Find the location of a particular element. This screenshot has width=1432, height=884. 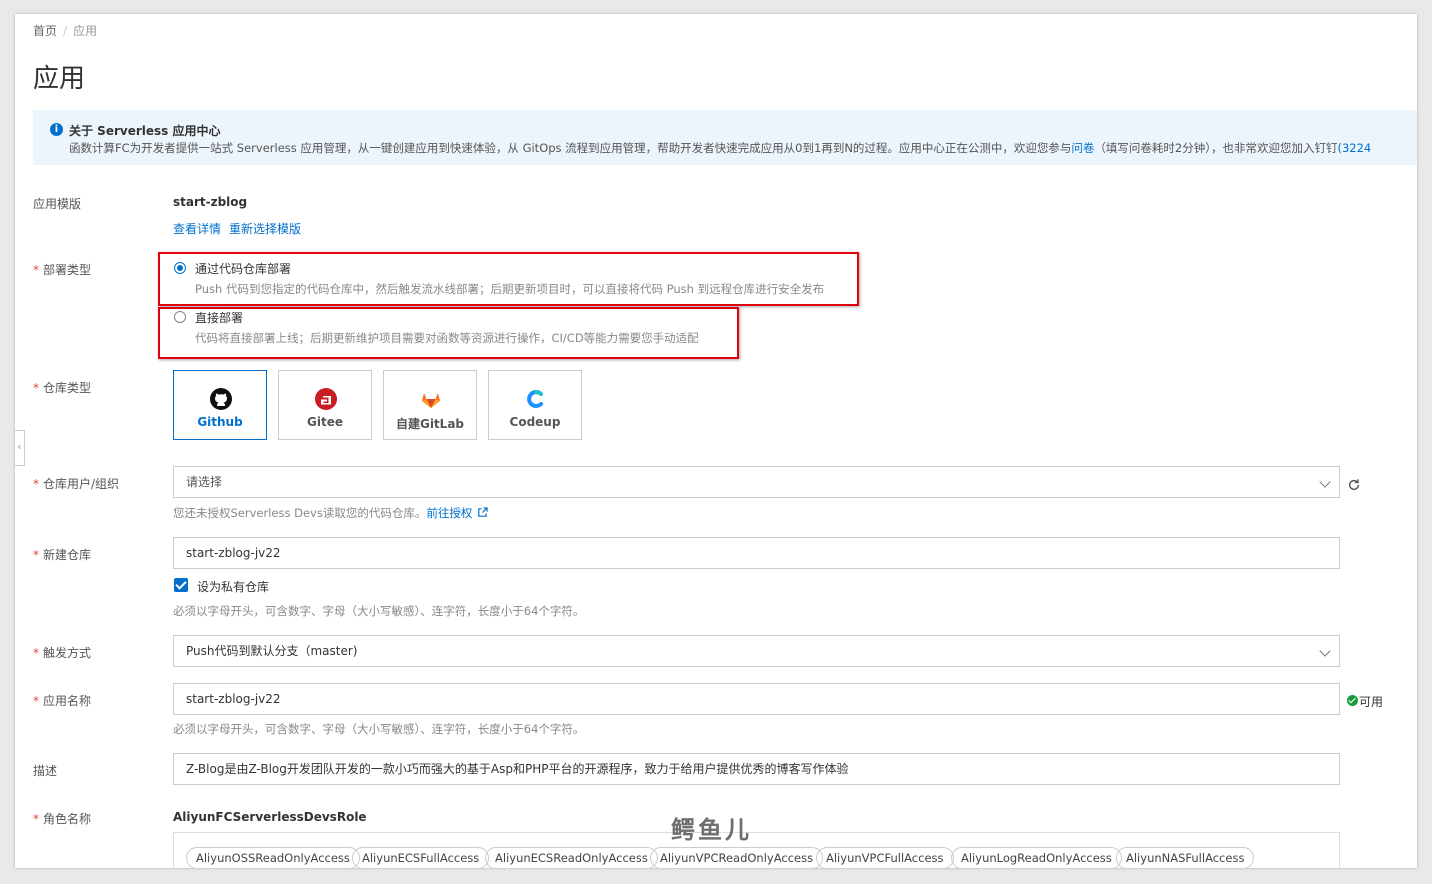

breadcrumb-home: 首页 is located at coordinates (45, 31).